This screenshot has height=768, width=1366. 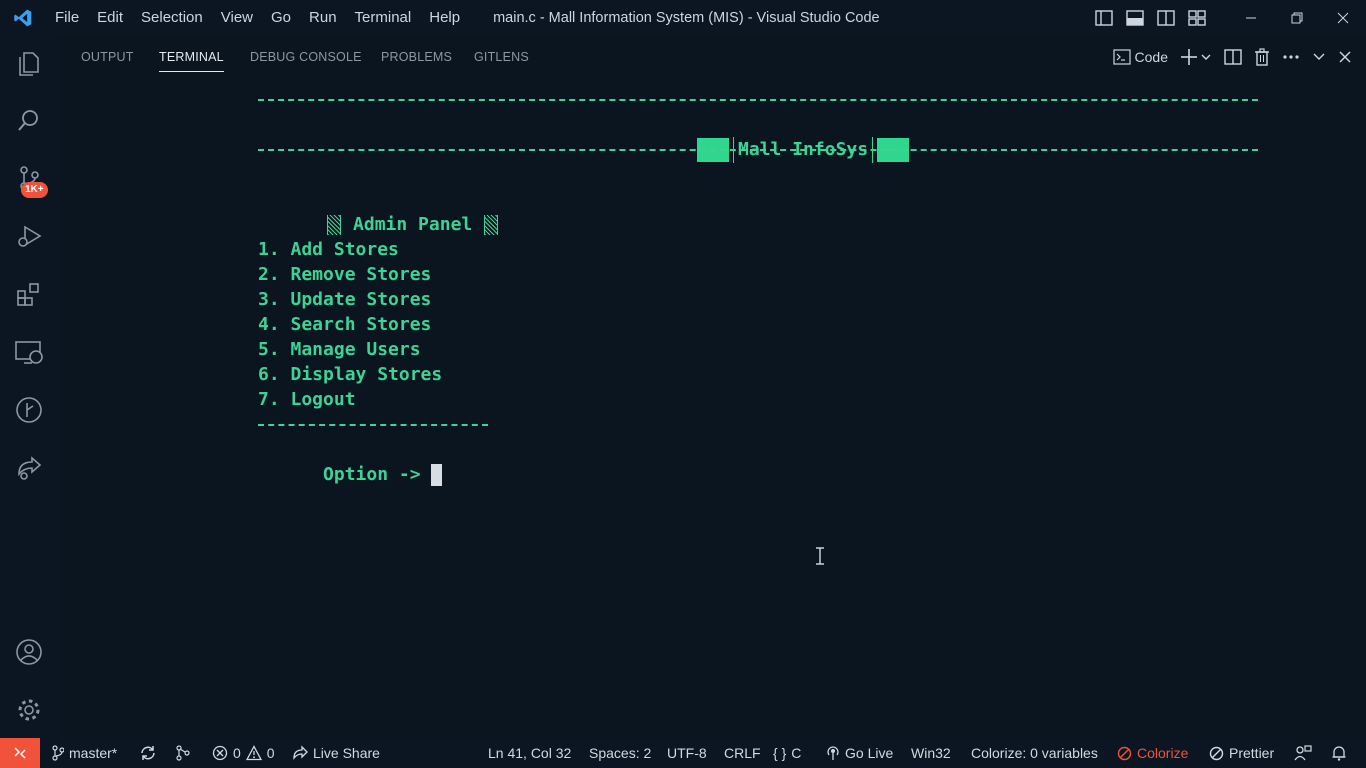 I want to click on feedback-icon, so click(x=1303, y=753).